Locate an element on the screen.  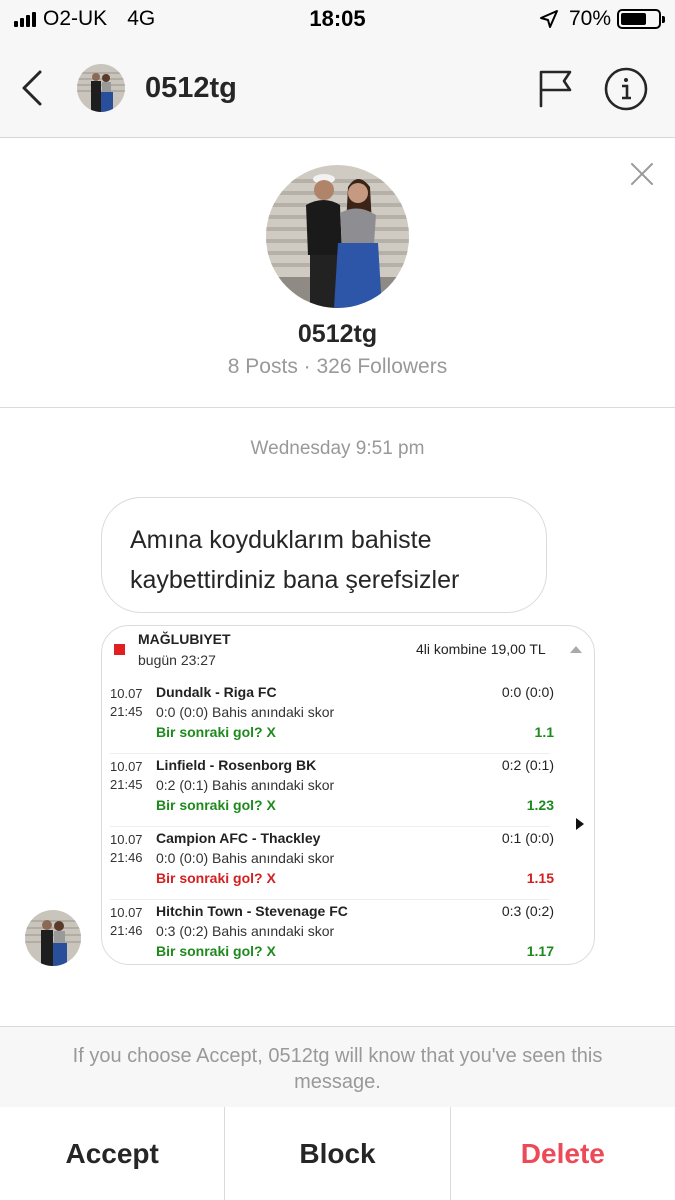
bet-row-score: 0:1 (0:0) is located at coordinates (527, 838).